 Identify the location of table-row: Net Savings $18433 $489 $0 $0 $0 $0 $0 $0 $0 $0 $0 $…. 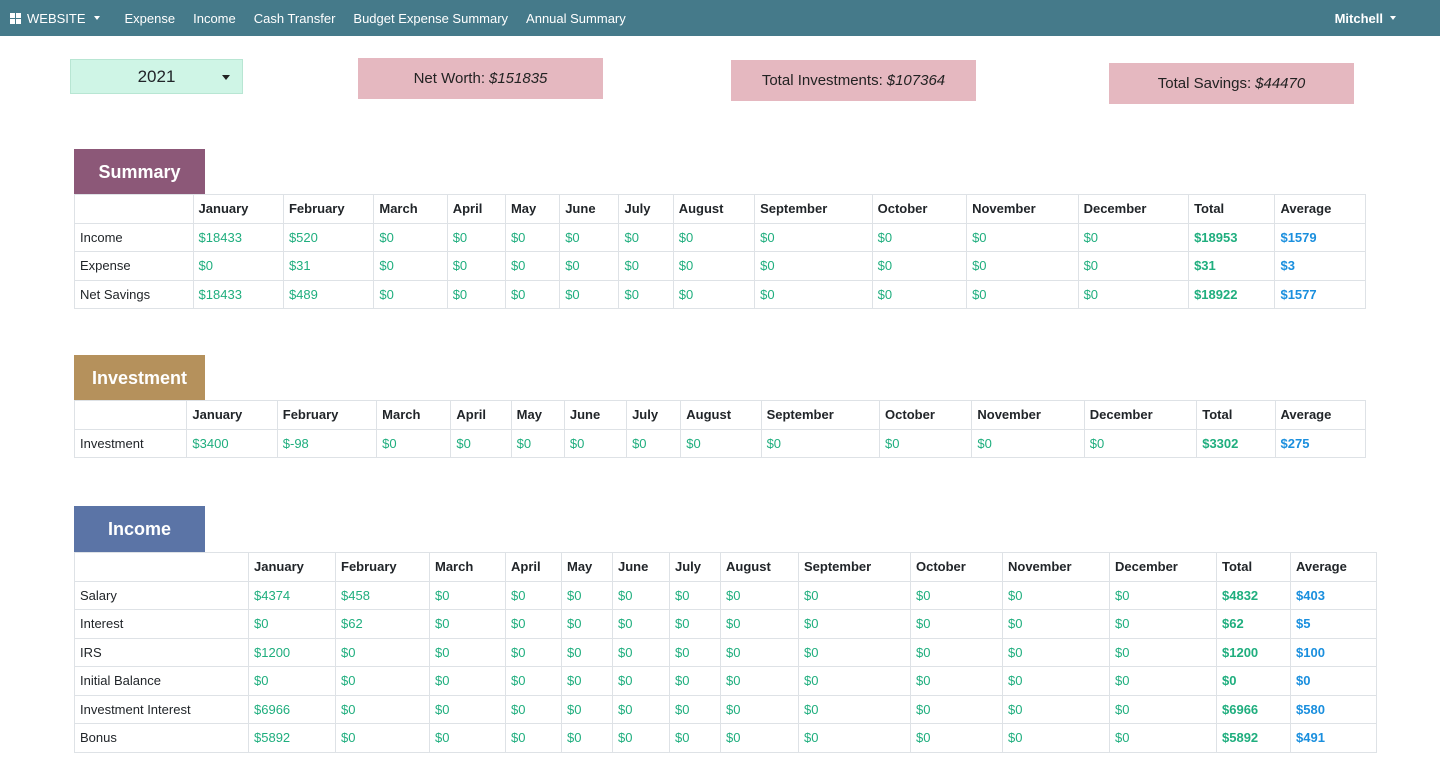
(720, 294).